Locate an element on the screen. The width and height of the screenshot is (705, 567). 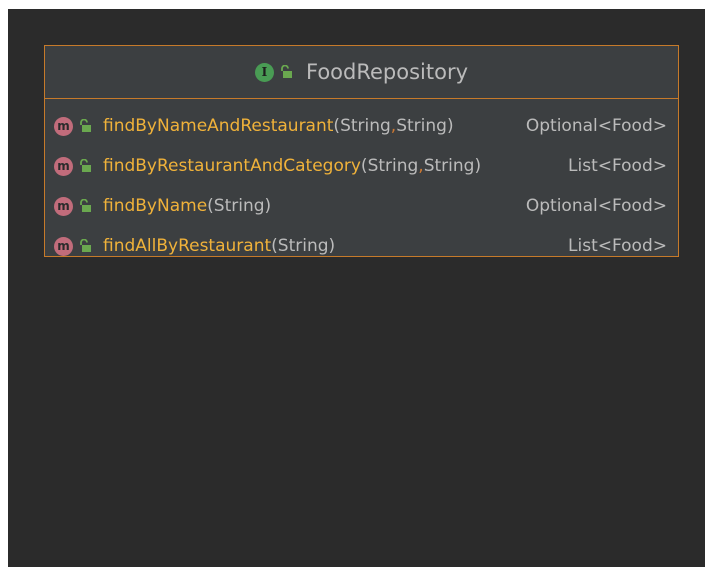
node-title: FoodRepository is located at coordinates (387, 72).